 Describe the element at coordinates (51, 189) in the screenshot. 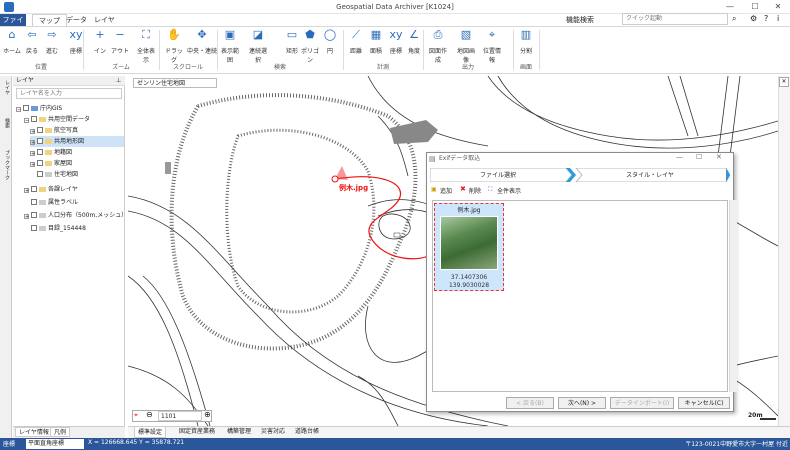

I see `tree-item-dept: + 各課レイヤ` at that location.